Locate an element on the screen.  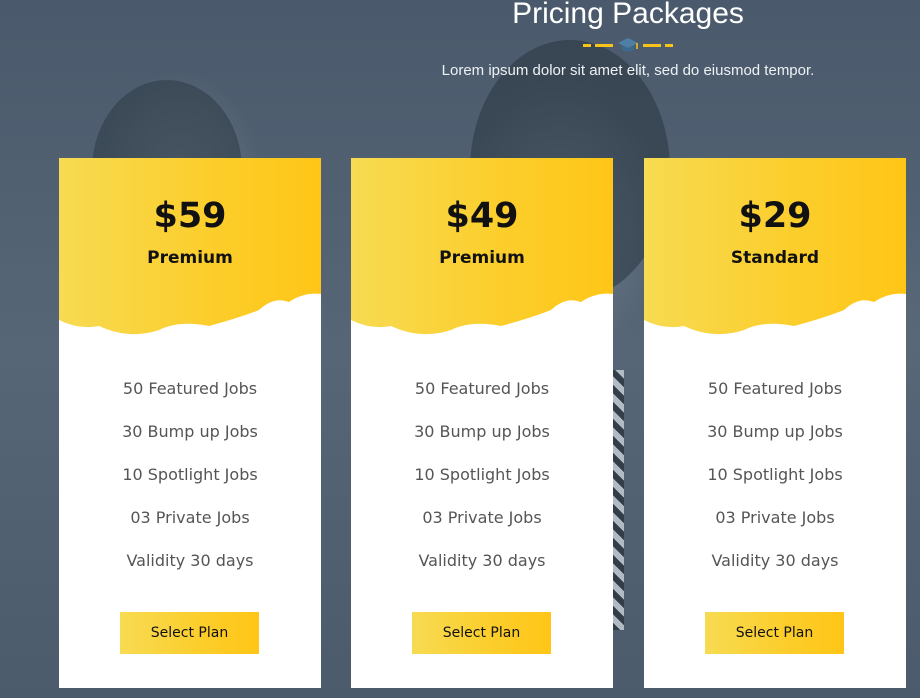
plan-price: $59 is located at coordinates (190, 216).